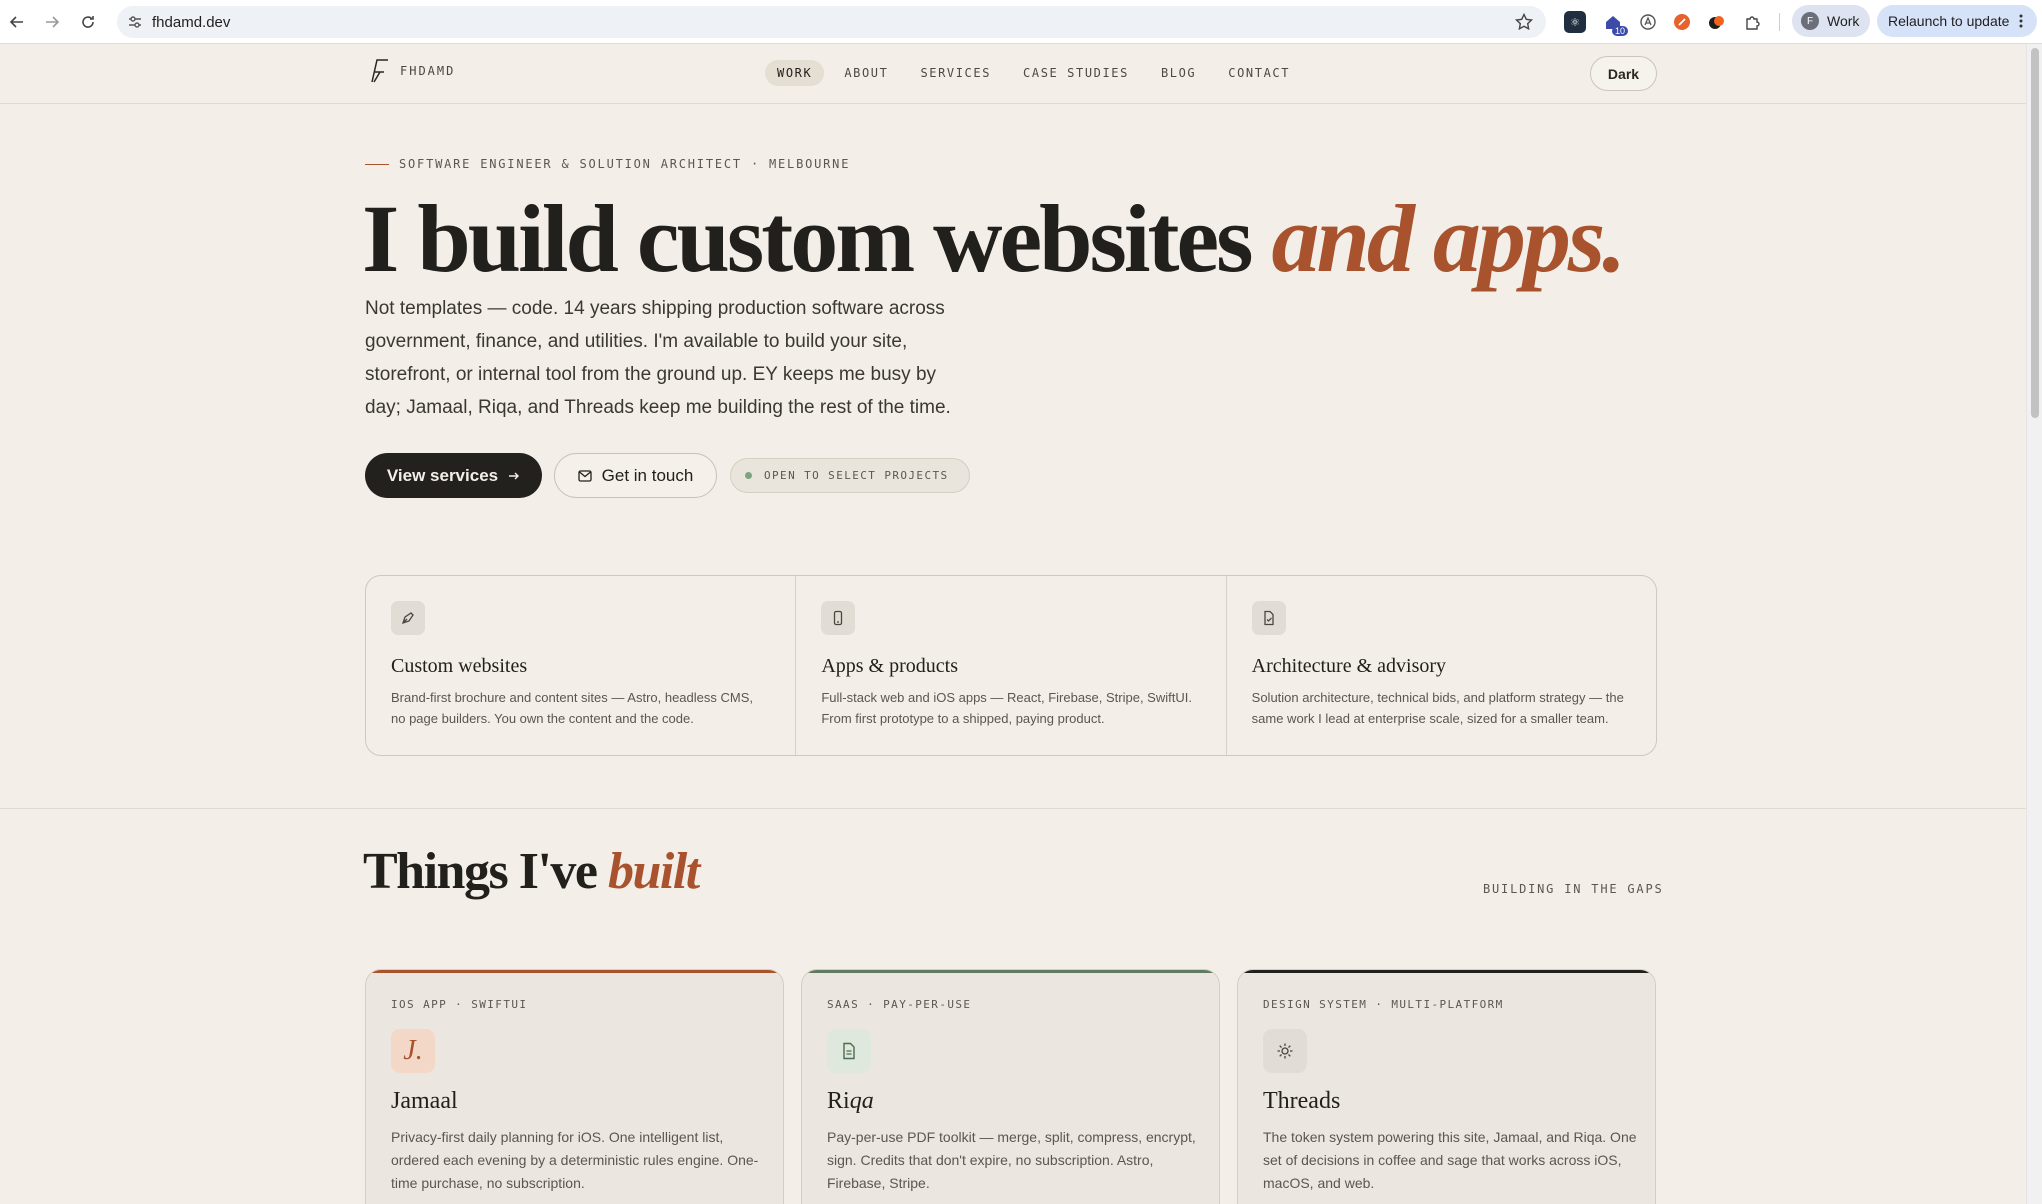  Describe the element at coordinates (1285, 1051) in the screenshot. I see `sun-icon` at that location.